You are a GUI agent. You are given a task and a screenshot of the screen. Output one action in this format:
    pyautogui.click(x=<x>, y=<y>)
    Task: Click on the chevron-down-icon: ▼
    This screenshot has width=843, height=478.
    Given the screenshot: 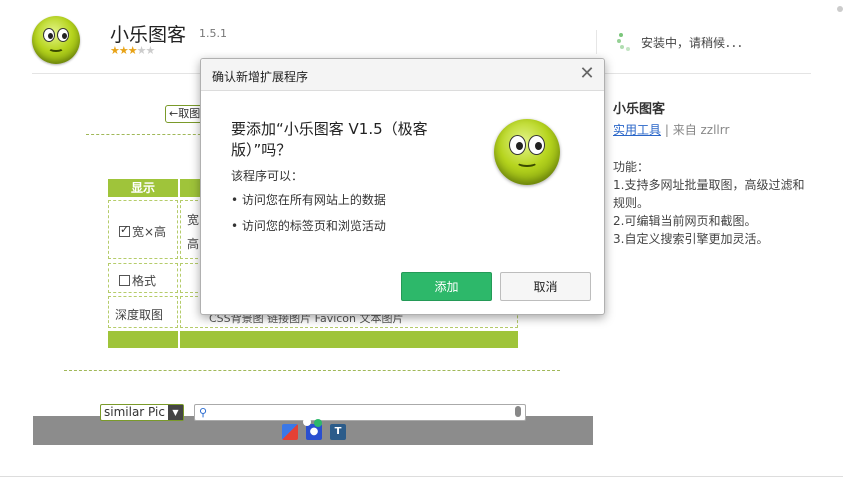 What is the action you would take?
    pyautogui.click(x=175, y=412)
    